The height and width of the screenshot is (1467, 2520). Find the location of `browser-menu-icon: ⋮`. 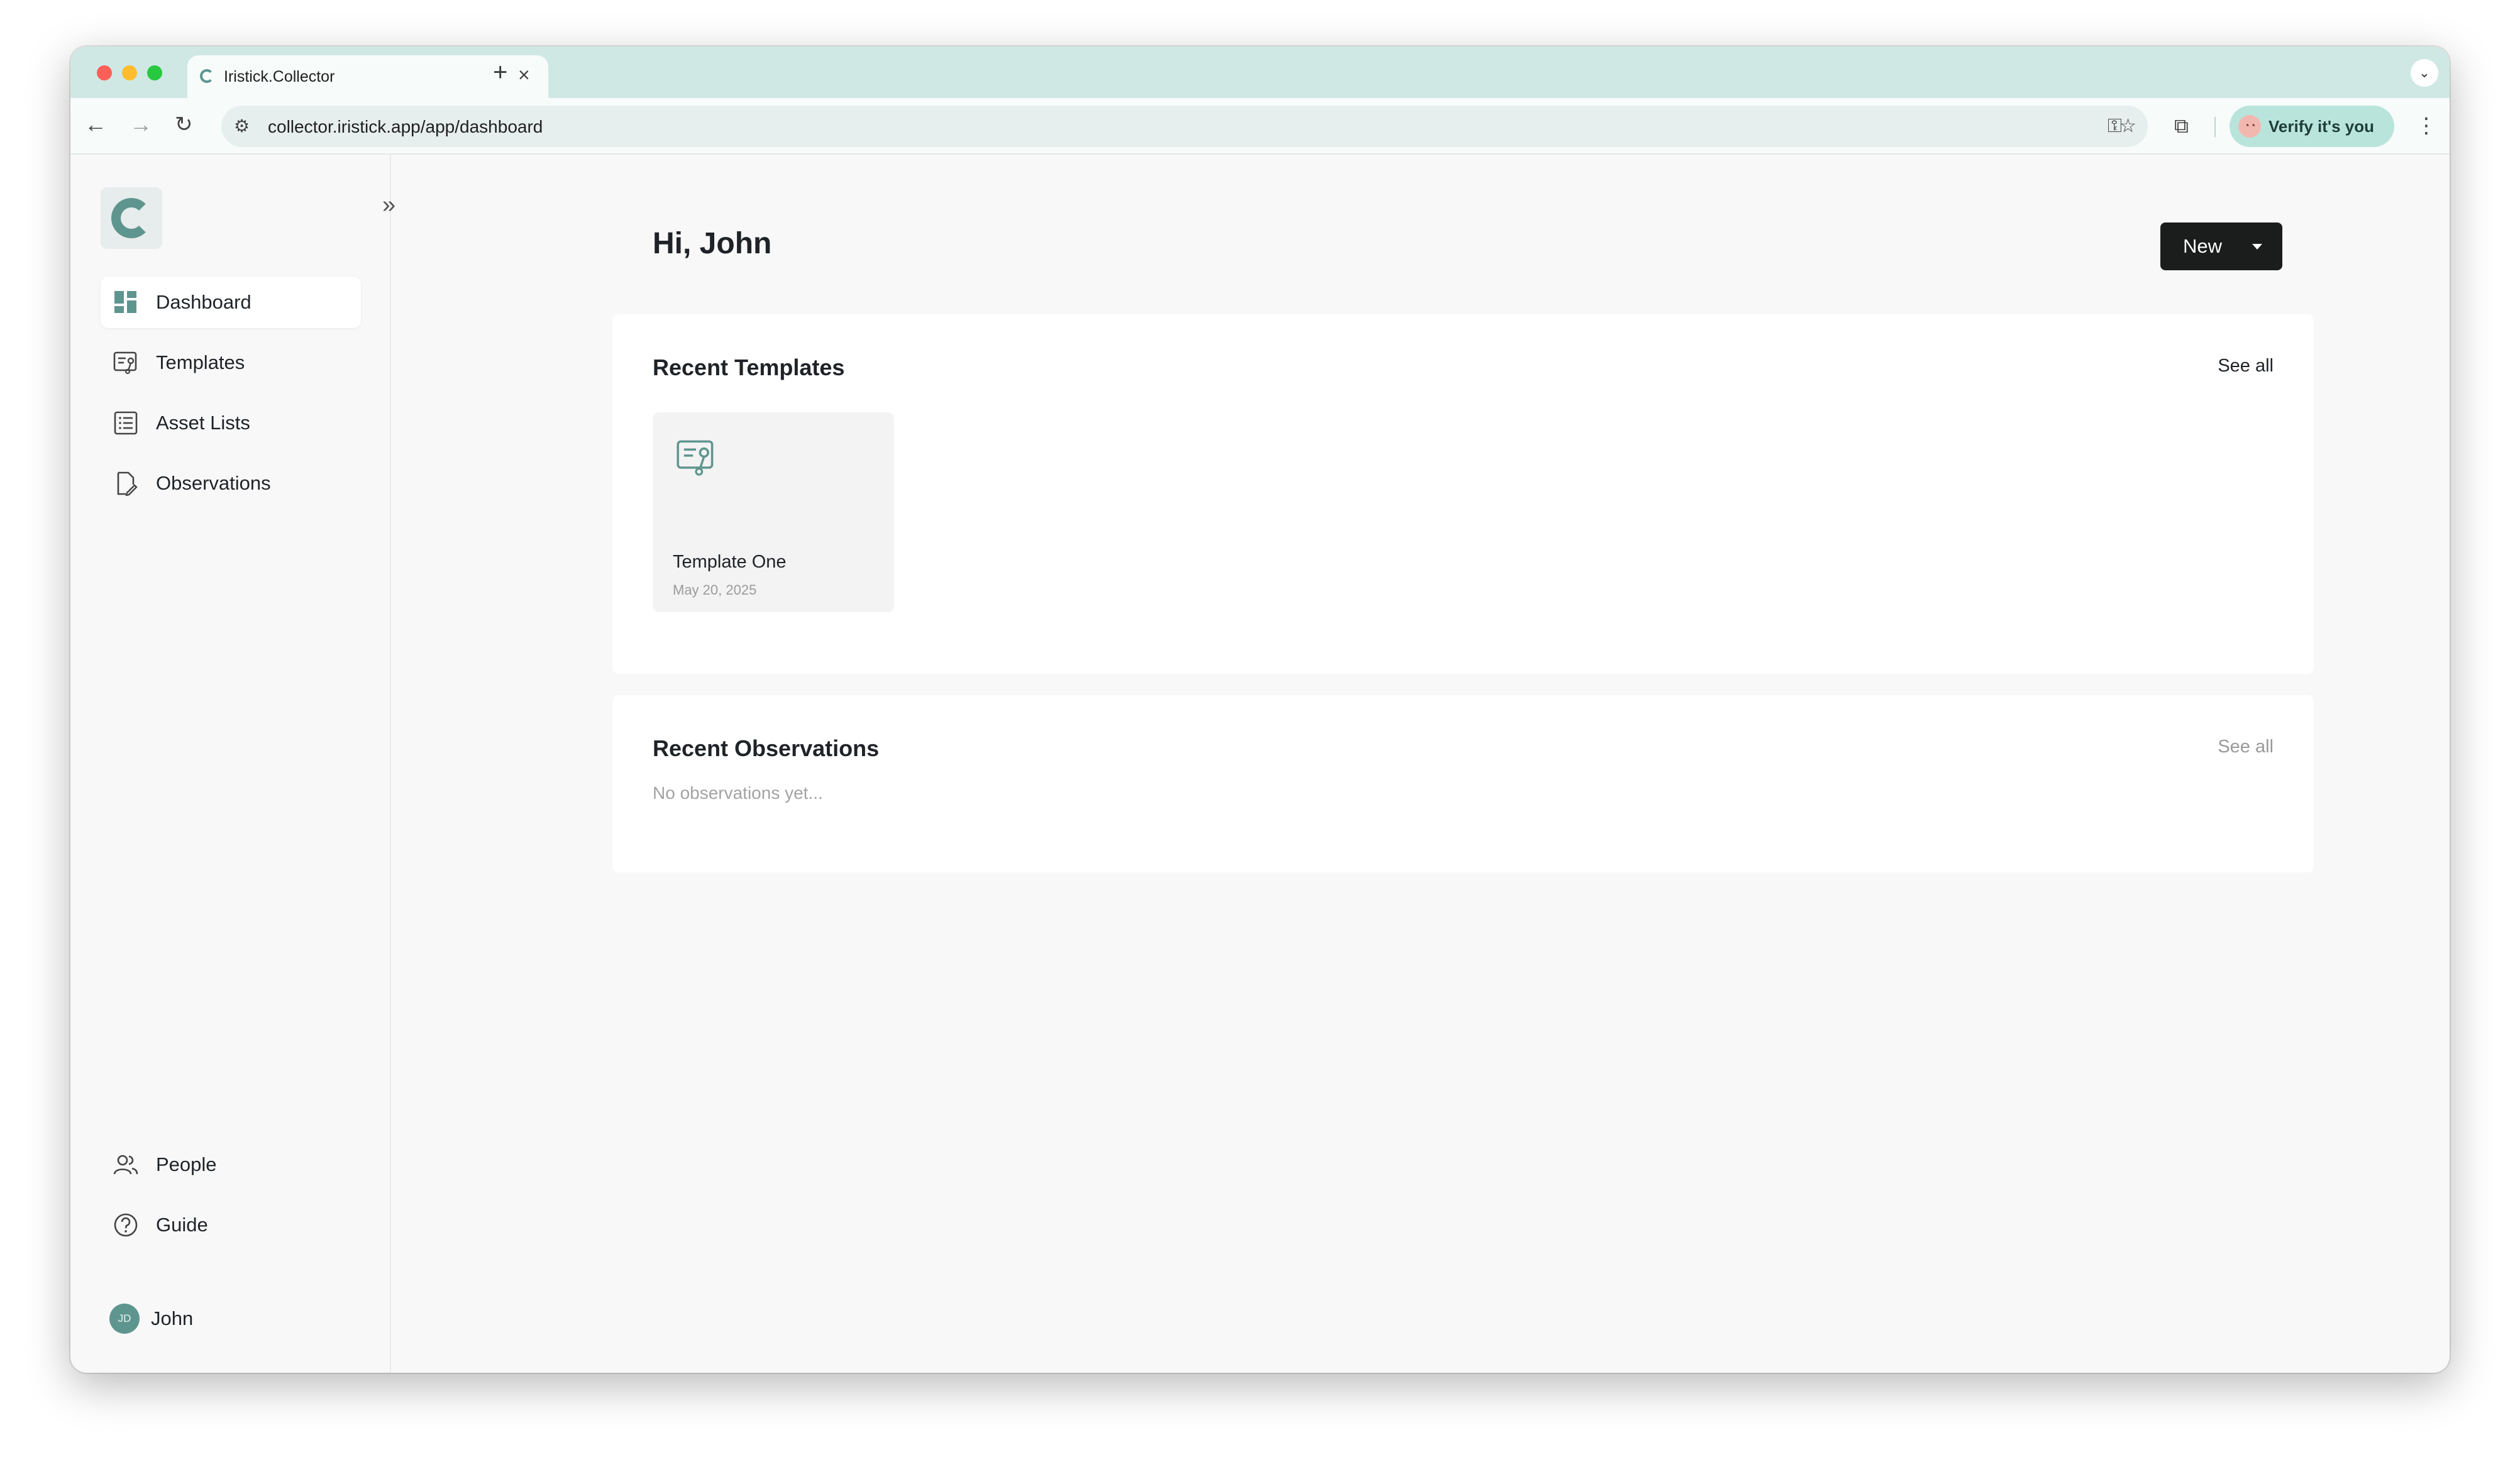

browser-menu-icon: ⋮ is located at coordinates (2426, 126).